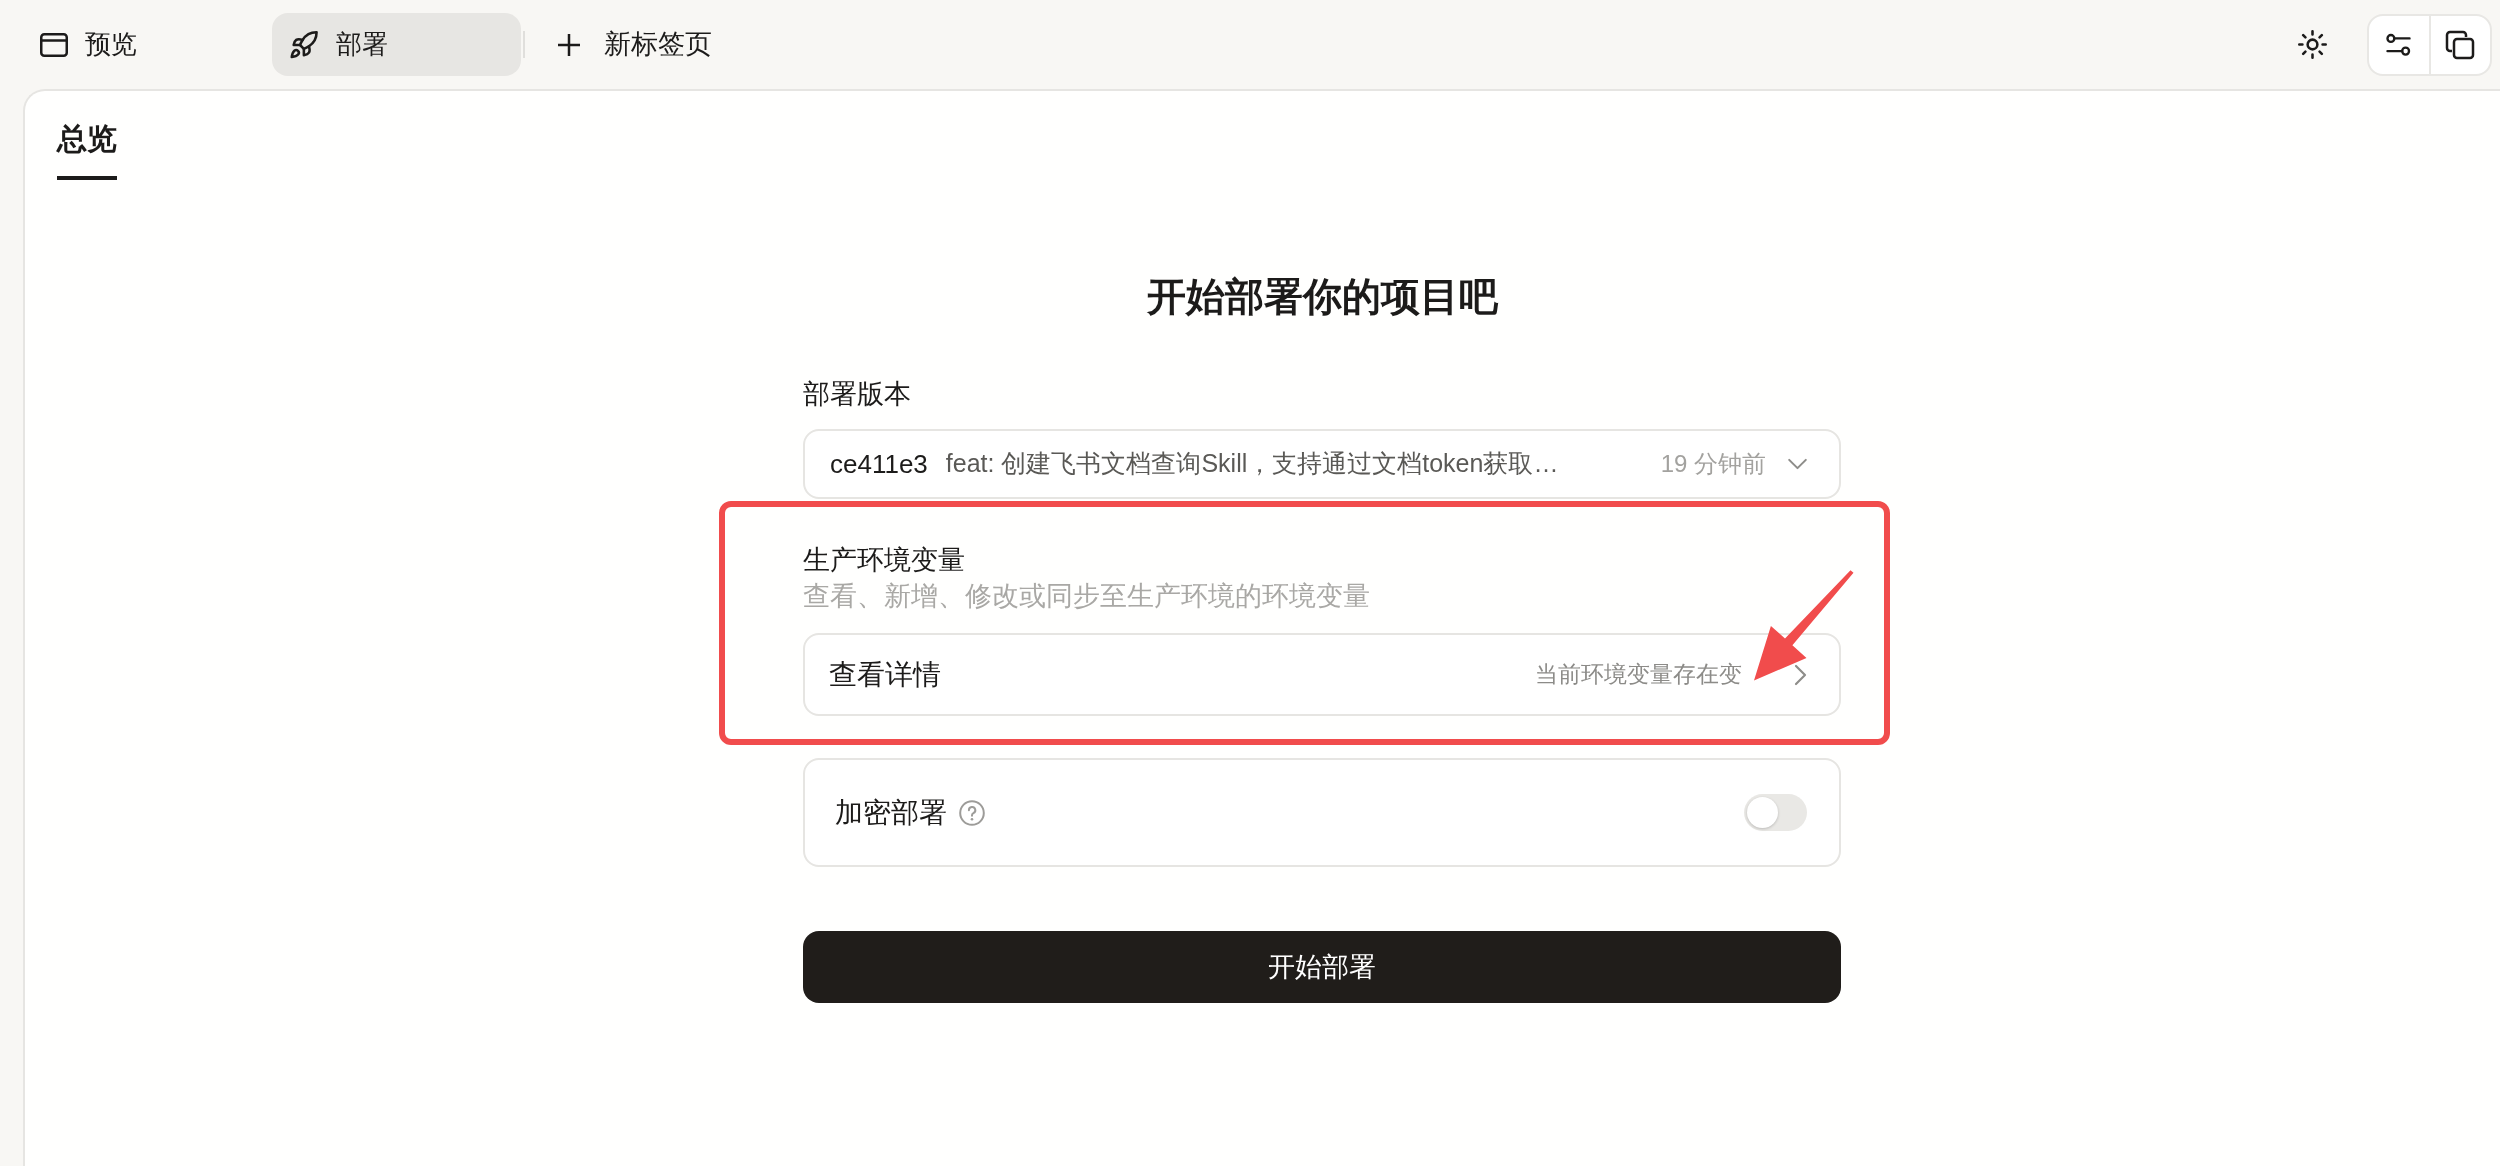  I want to click on setting-label: 加密部署, so click(891, 812).